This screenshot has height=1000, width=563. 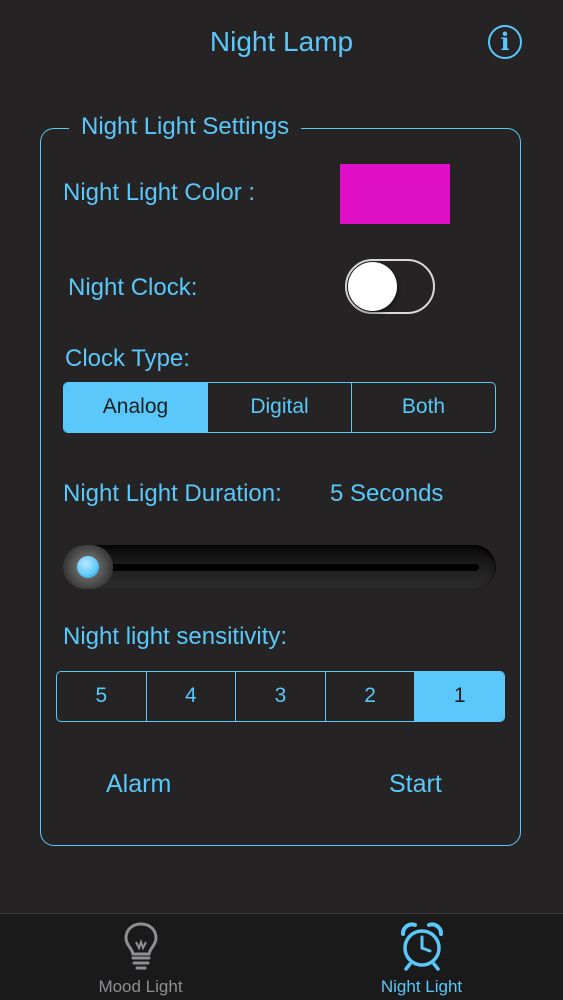 What do you see at coordinates (133, 287) in the screenshot?
I see `night-clock-label: Night Clock:` at bounding box center [133, 287].